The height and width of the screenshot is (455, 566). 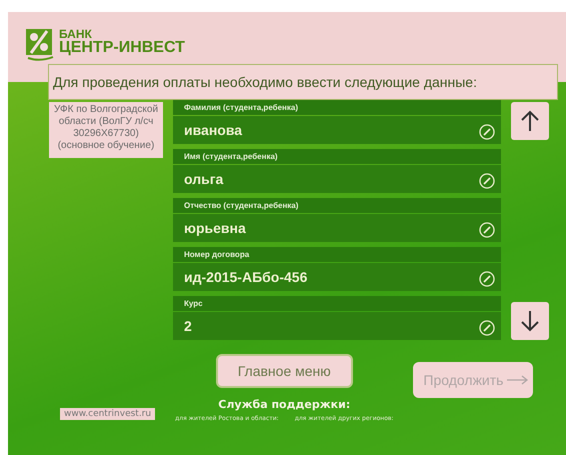 What do you see at coordinates (337, 179) in the screenshot?
I see `input-field: ольга` at bounding box center [337, 179].